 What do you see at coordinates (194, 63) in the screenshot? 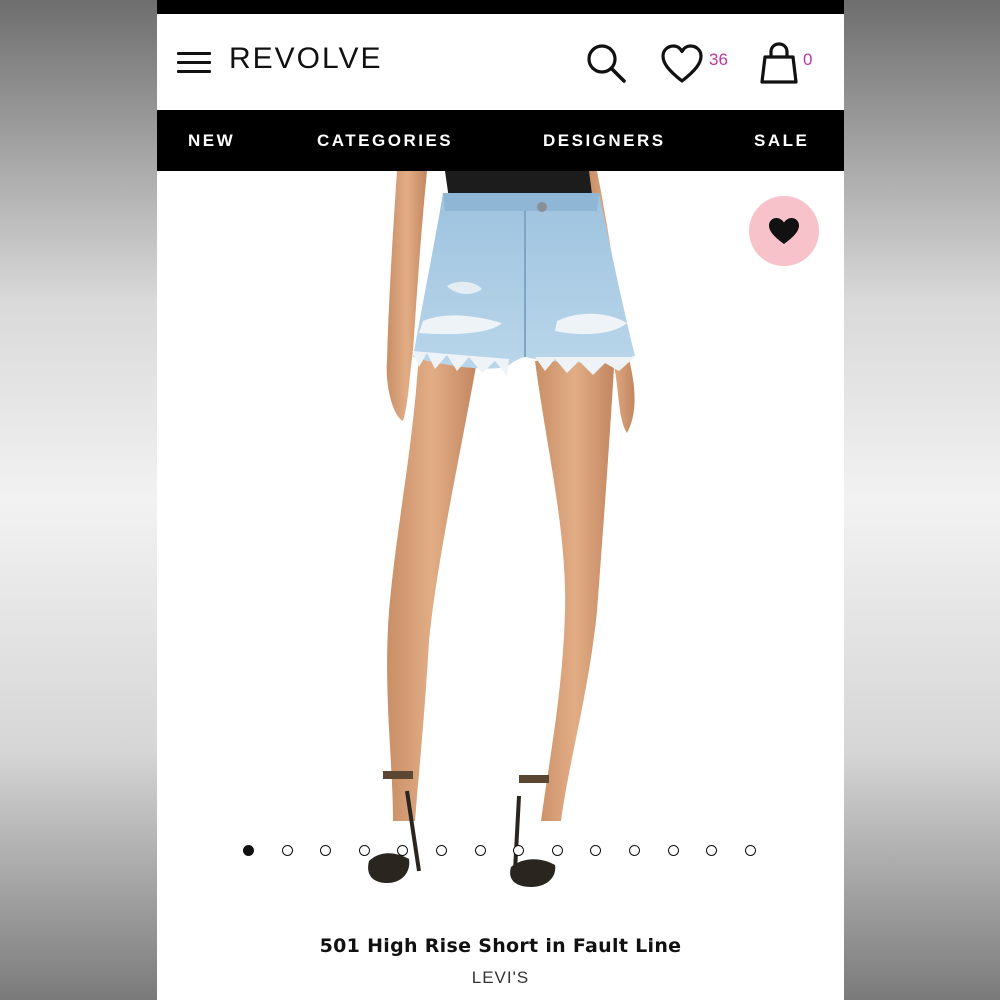
I see `hamburger-menu-icon` at bounding box center [194, 63].